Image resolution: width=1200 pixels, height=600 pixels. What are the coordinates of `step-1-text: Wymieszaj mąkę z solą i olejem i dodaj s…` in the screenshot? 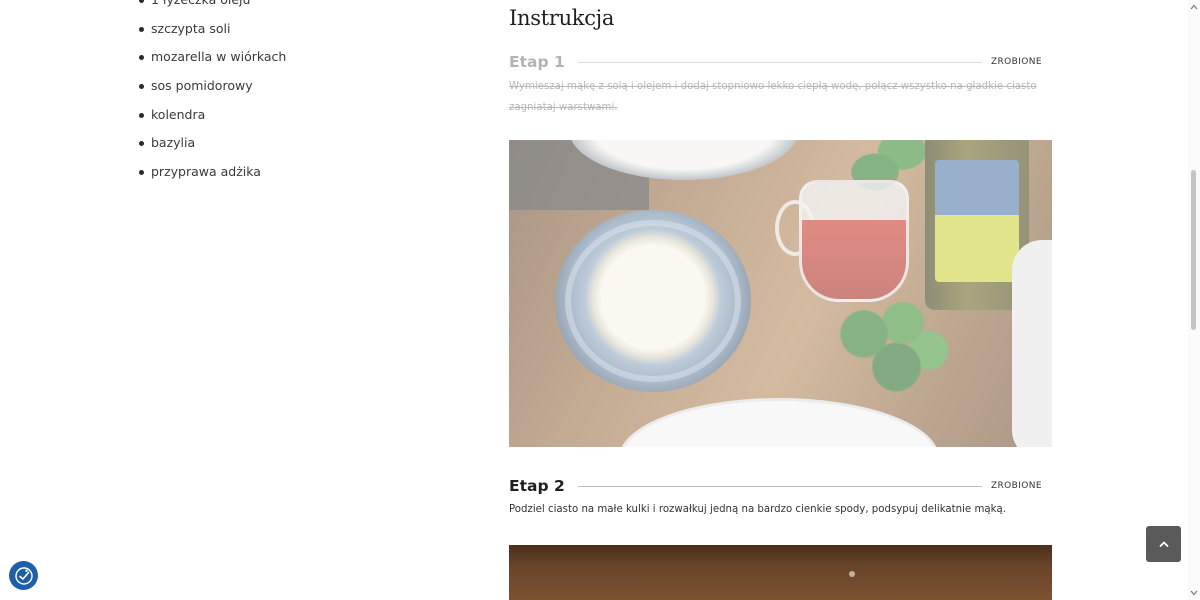 It's located at (773, 97).